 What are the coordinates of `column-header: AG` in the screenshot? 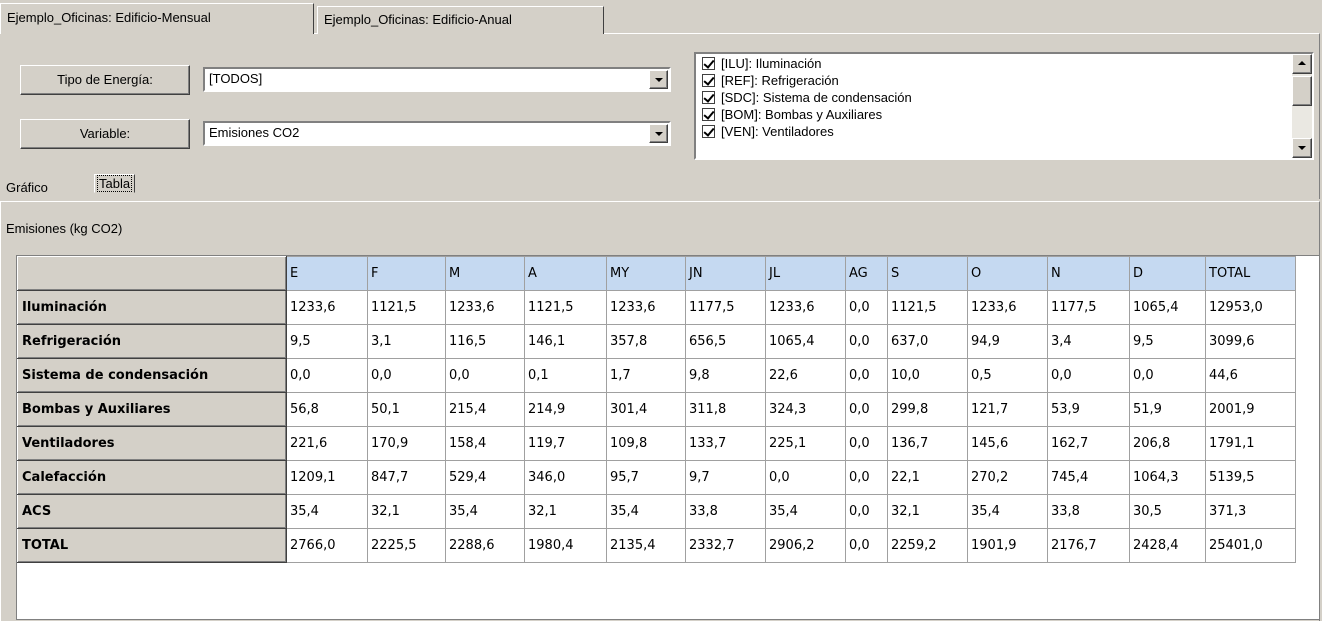 It's located at (866, 273).